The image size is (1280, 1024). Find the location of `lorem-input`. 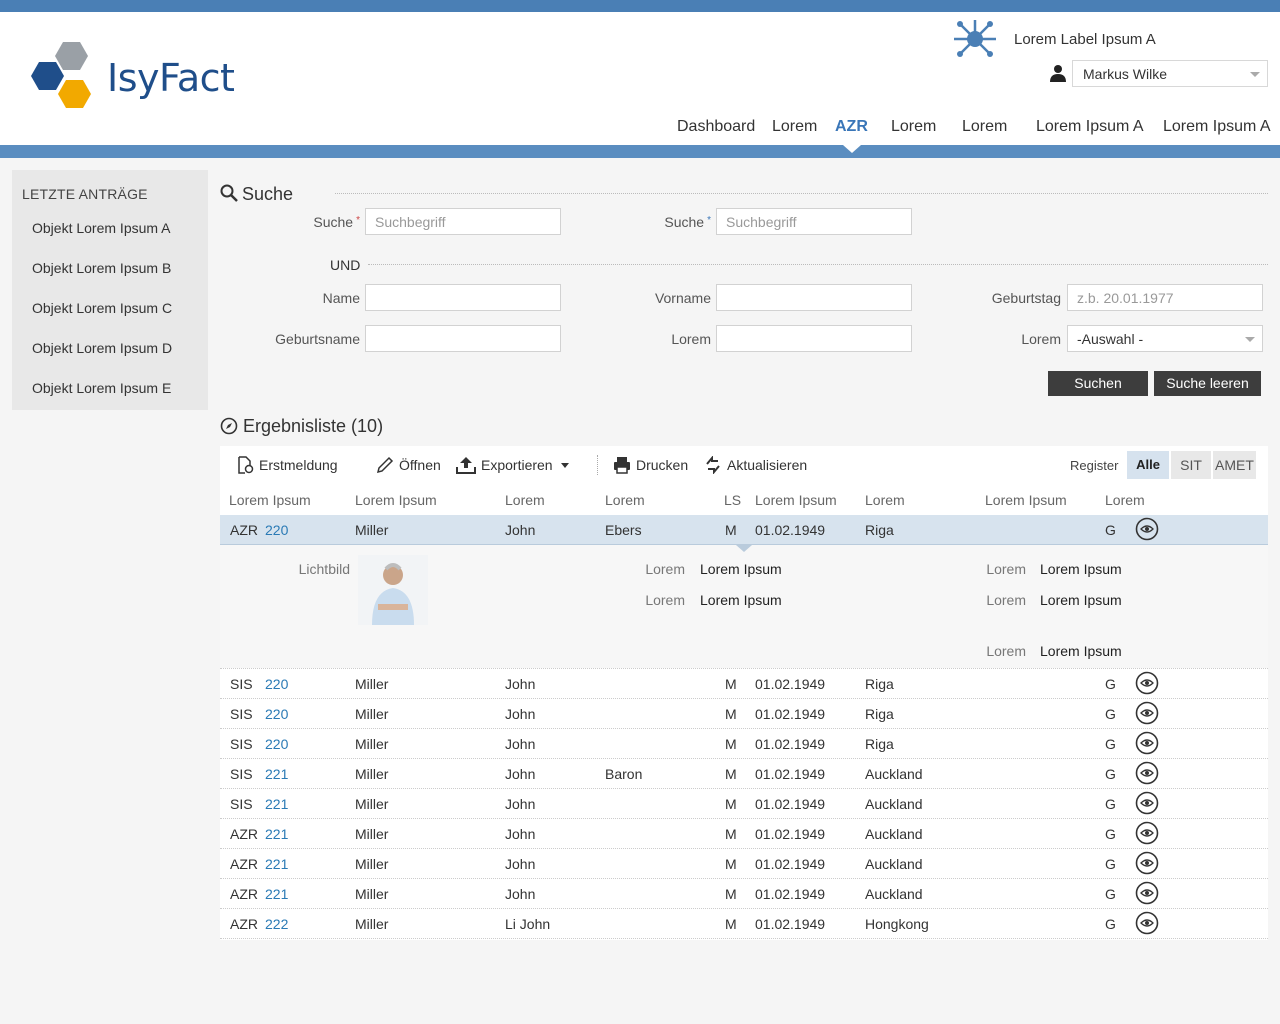

lorem-input is located at coordinates (814, 338).